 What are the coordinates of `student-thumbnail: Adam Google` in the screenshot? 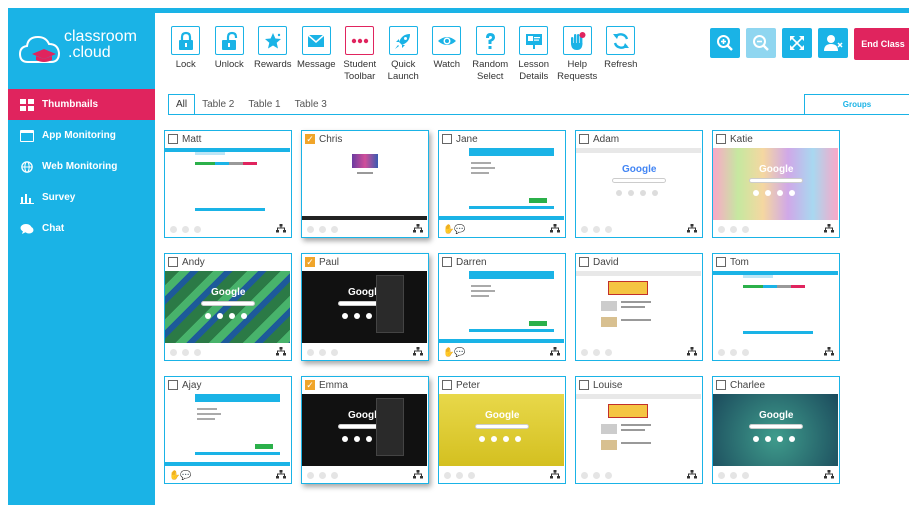 It's located at (639, 184).